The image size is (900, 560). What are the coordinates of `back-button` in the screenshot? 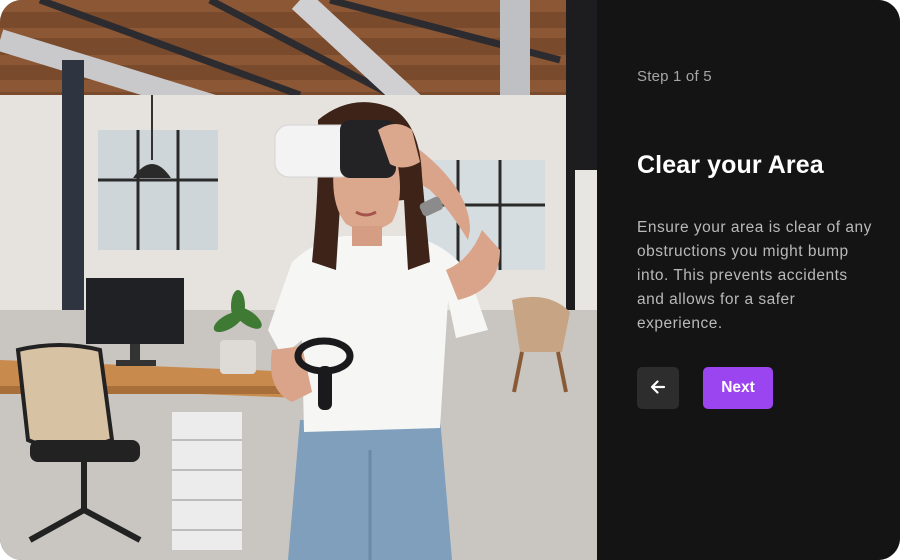 It's located at (658, 388).